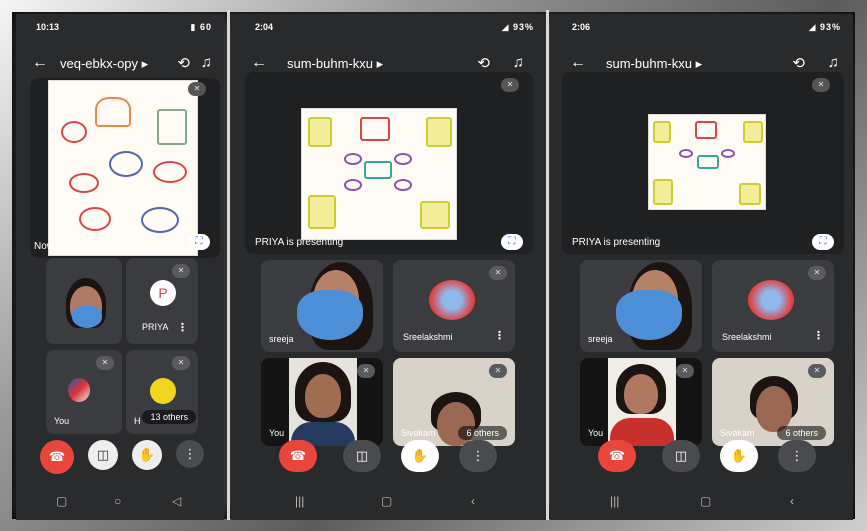 The height and width of the screenshot is (531, 867). Describe the element at coordinates (201, 27) in the screenshot. I see `status-indicators: ▮ 60` at that location.